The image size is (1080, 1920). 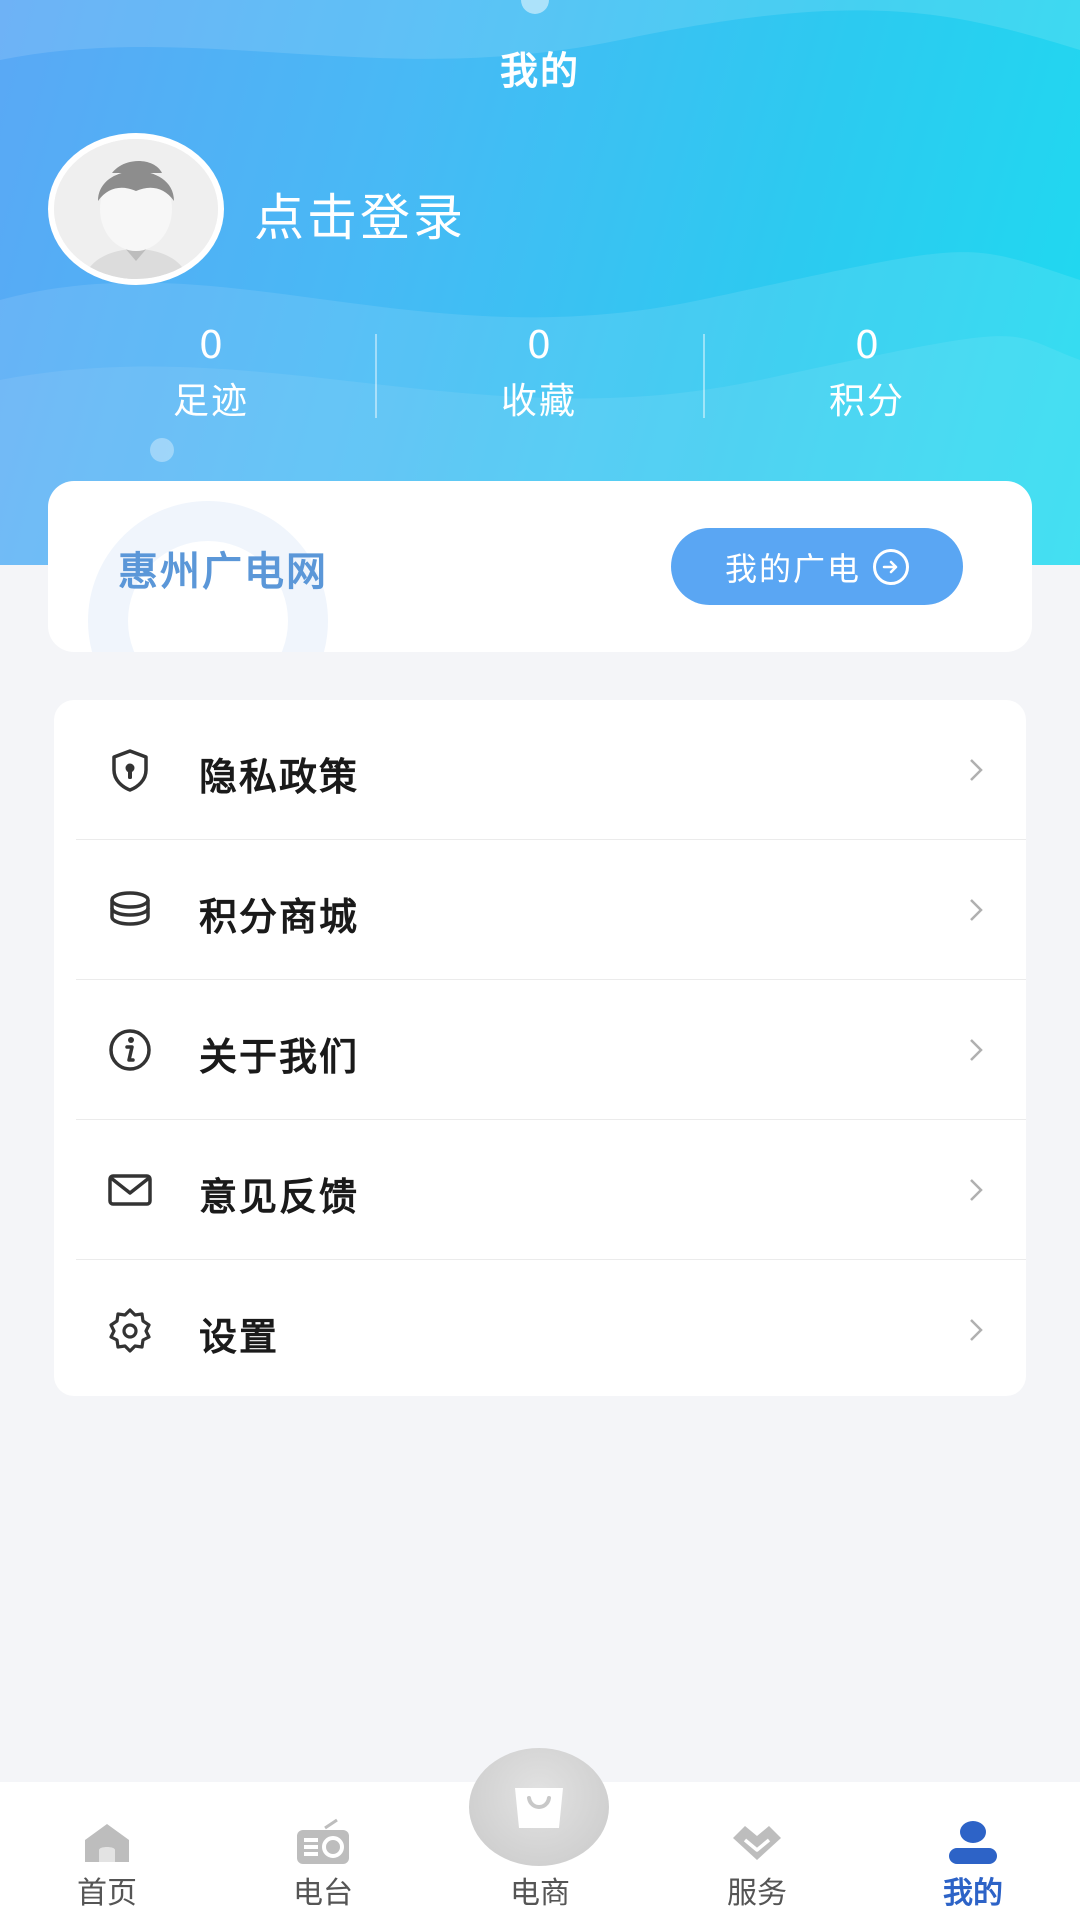 What do you see at coordinates (223, 572) in the screenshot?
I see `brand-name: 惠州广电网` at bounding box center [223, 572].